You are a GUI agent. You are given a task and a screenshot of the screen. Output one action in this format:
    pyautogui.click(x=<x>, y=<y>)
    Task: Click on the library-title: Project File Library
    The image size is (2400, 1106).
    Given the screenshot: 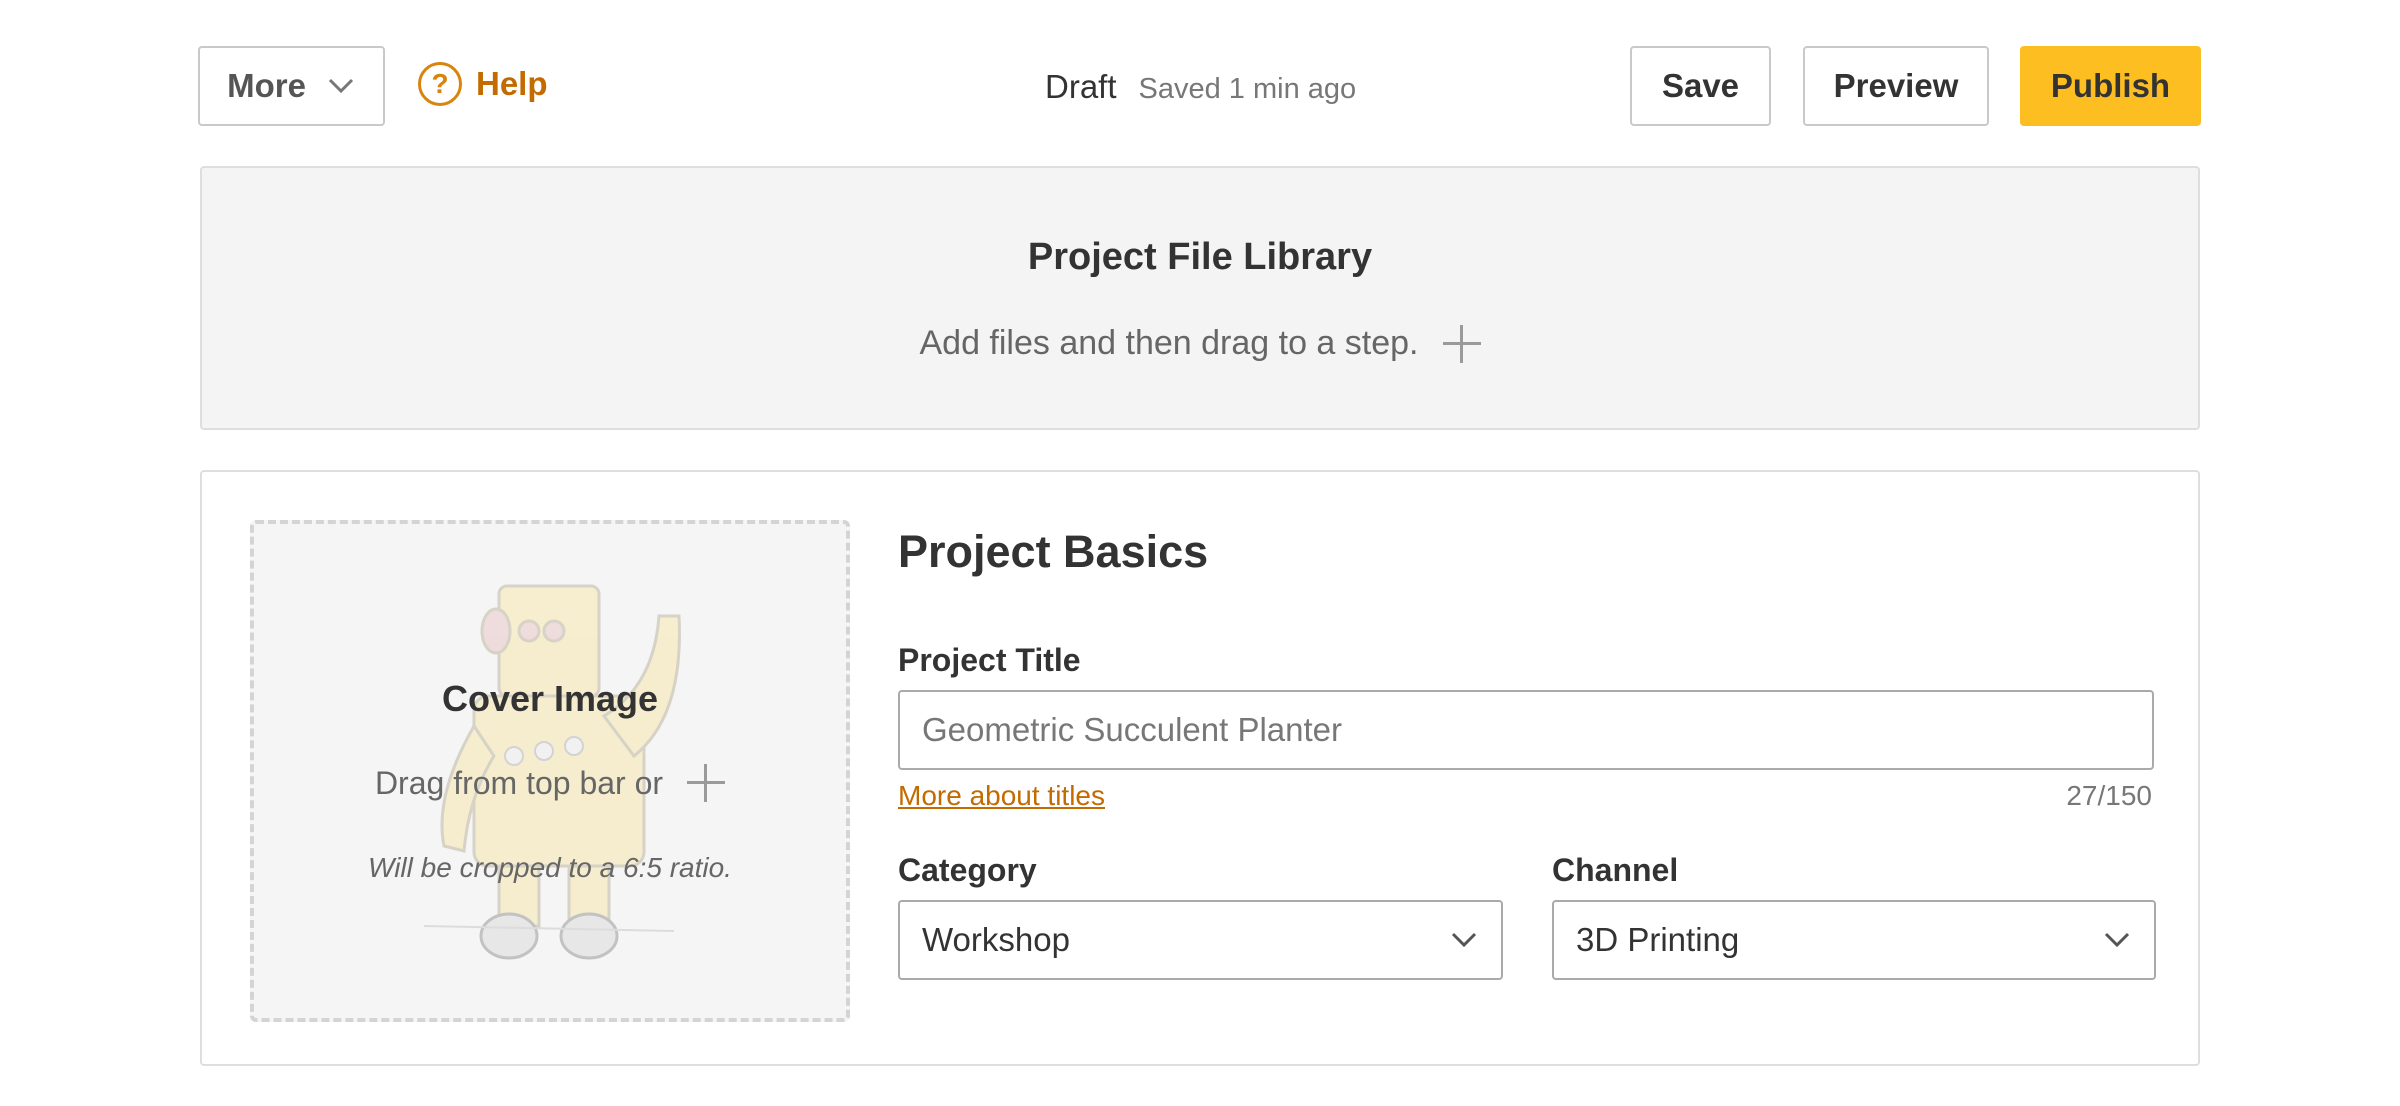 What is the action you would take?
    pyautogui.click(x=1200, y=257)
    